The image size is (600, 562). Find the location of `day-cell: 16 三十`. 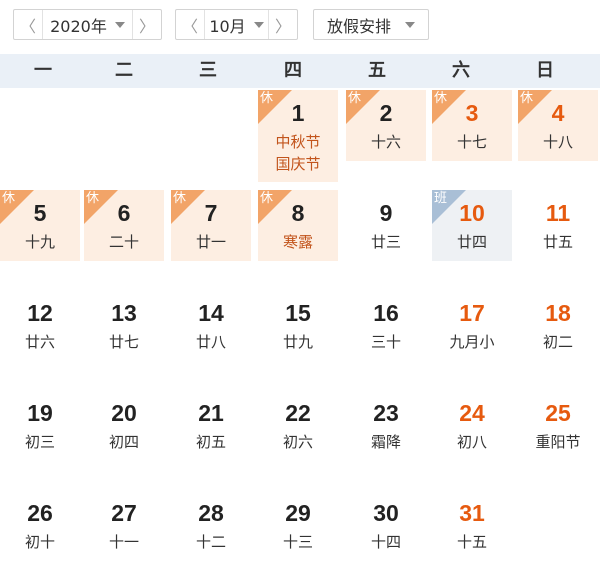

day-cell: 16 三十 is located at coordinates (386, 325).